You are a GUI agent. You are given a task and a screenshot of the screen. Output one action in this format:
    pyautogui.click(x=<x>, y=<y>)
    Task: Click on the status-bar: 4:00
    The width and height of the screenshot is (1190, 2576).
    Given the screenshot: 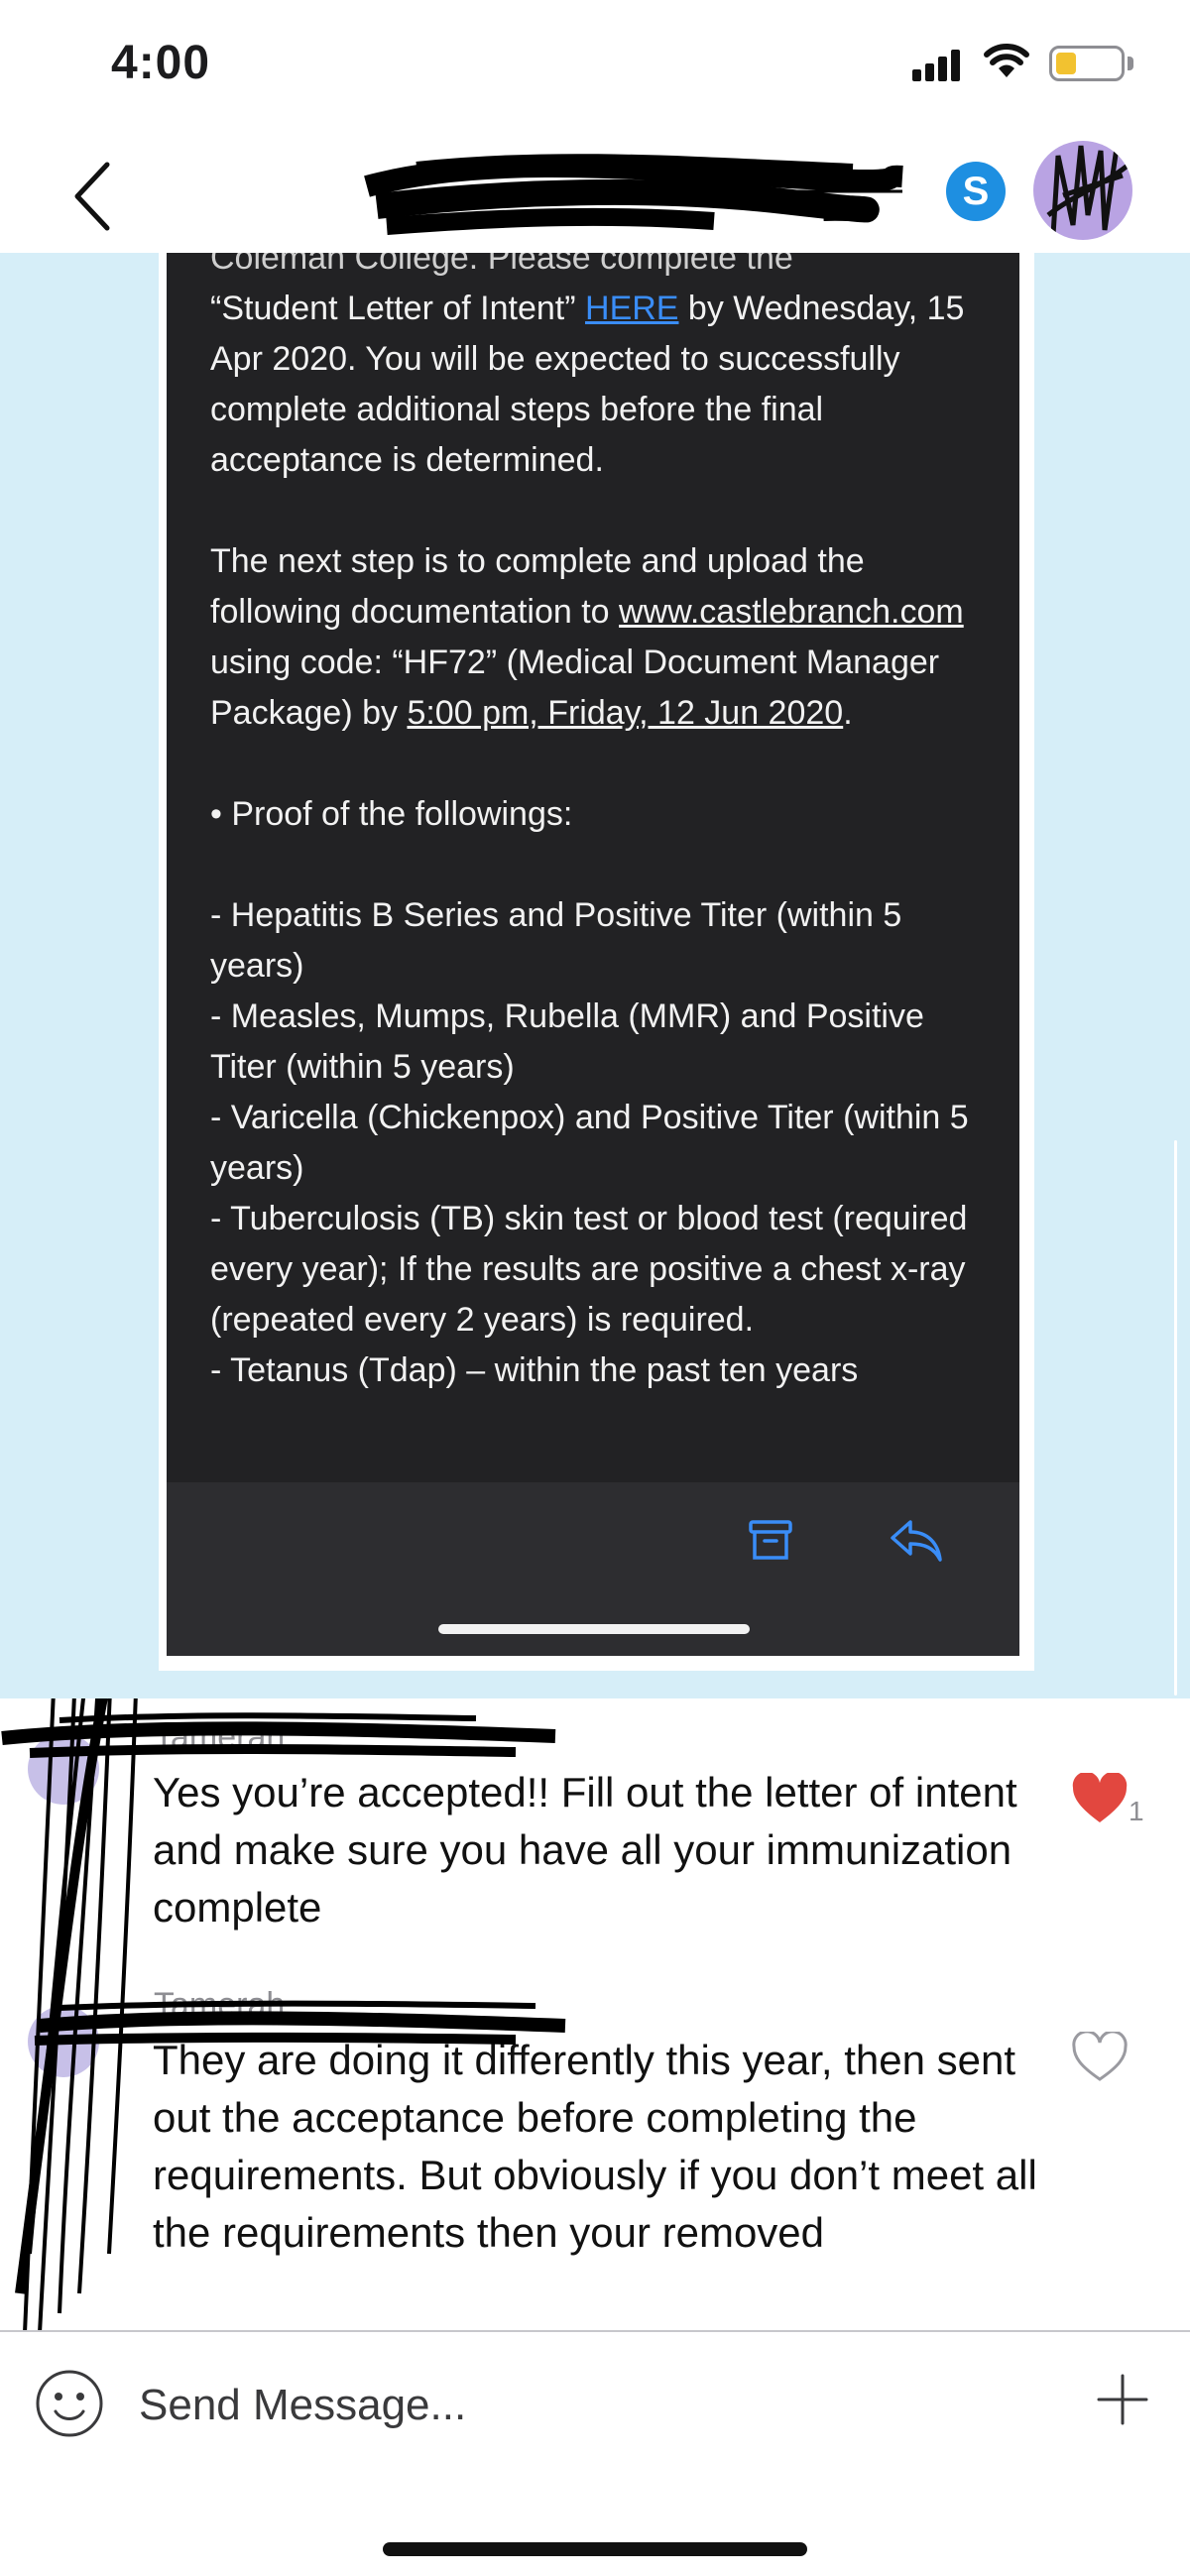 What is the action you would take?
    pyautogui.click(x=595, y=64)
    